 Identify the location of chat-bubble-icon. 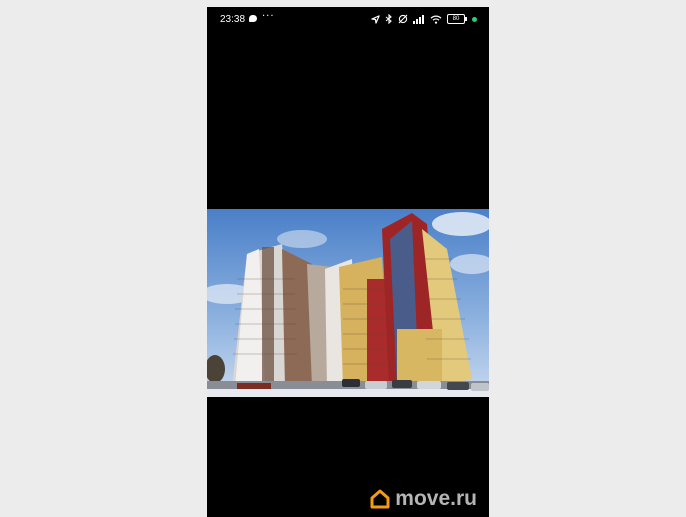
(253, 18).